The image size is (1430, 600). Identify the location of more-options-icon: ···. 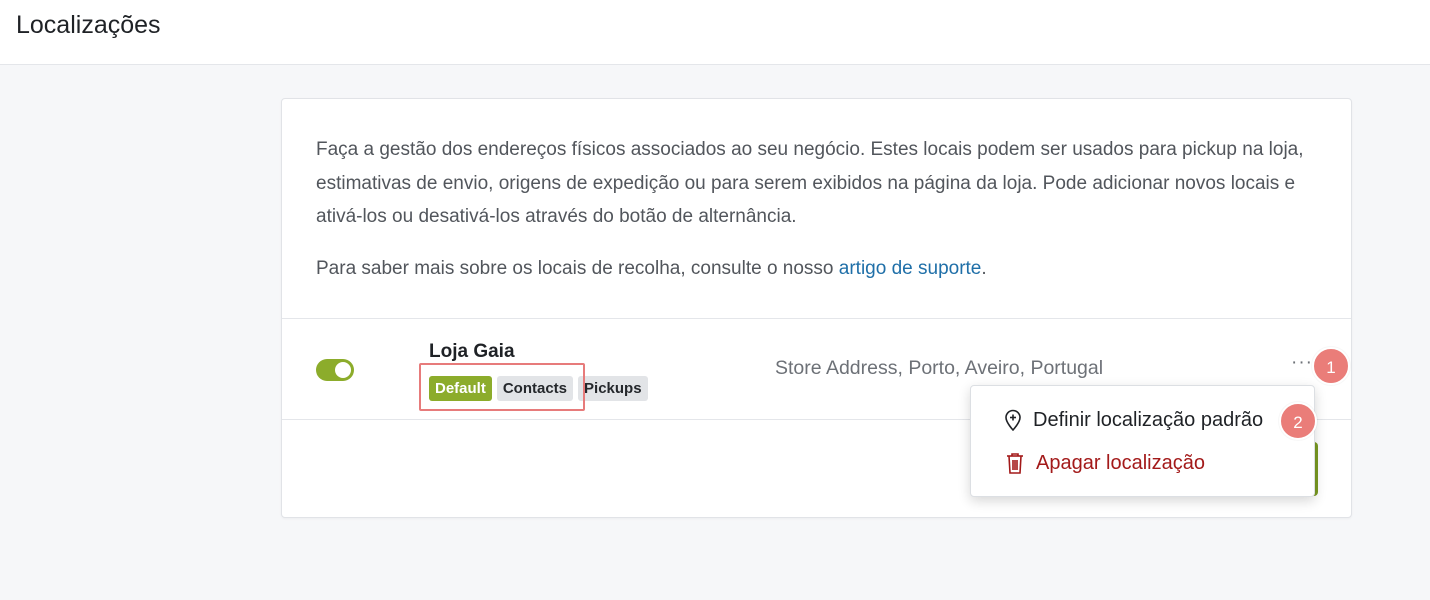
(1302, 364).